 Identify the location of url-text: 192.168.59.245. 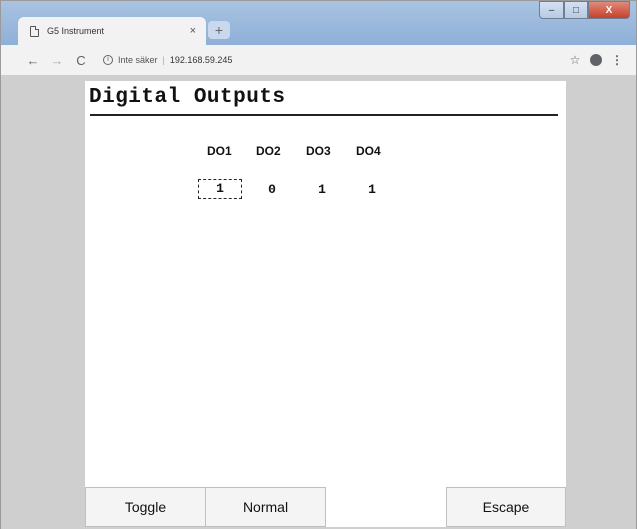
(201, 60).